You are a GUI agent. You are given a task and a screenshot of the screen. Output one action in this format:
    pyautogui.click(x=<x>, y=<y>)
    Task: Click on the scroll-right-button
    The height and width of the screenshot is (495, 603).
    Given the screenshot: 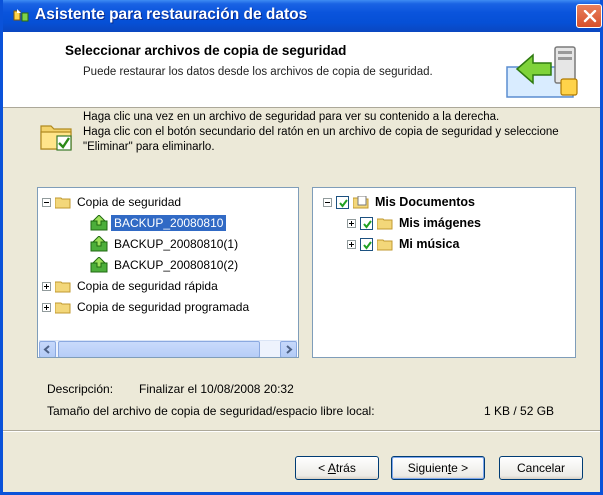 What is the action you would take?
    pyautogui.click(x=288, y=349)
    